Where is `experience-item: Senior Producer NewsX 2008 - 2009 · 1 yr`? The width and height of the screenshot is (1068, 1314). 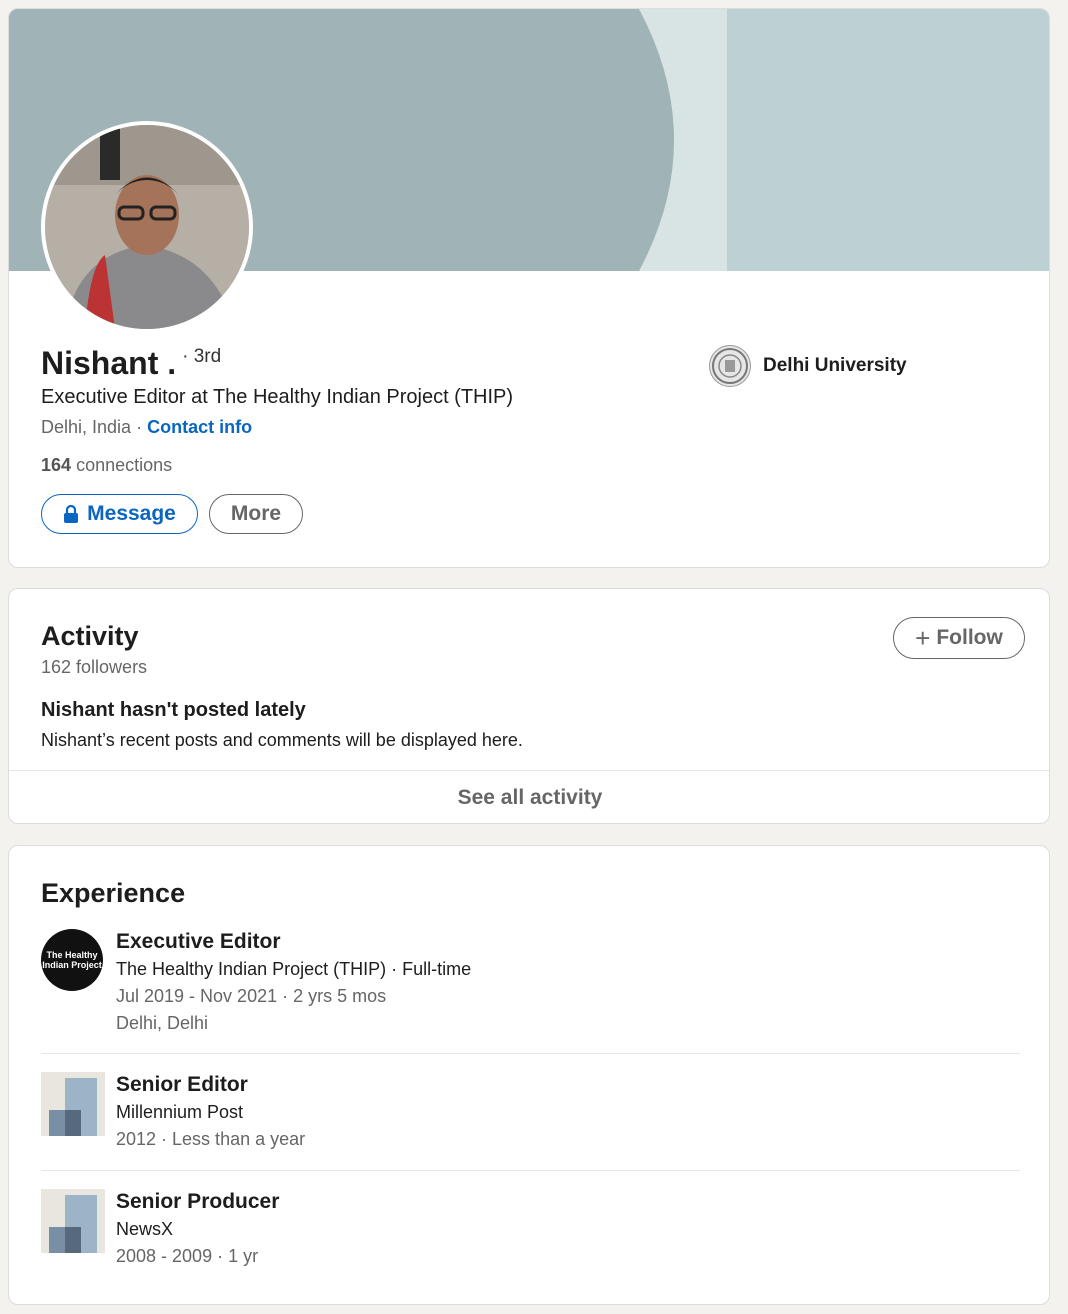 experience-item: Senior Producer NewsX 2008 - 2009 · 1 yr is located at coordinates (530, 1227).